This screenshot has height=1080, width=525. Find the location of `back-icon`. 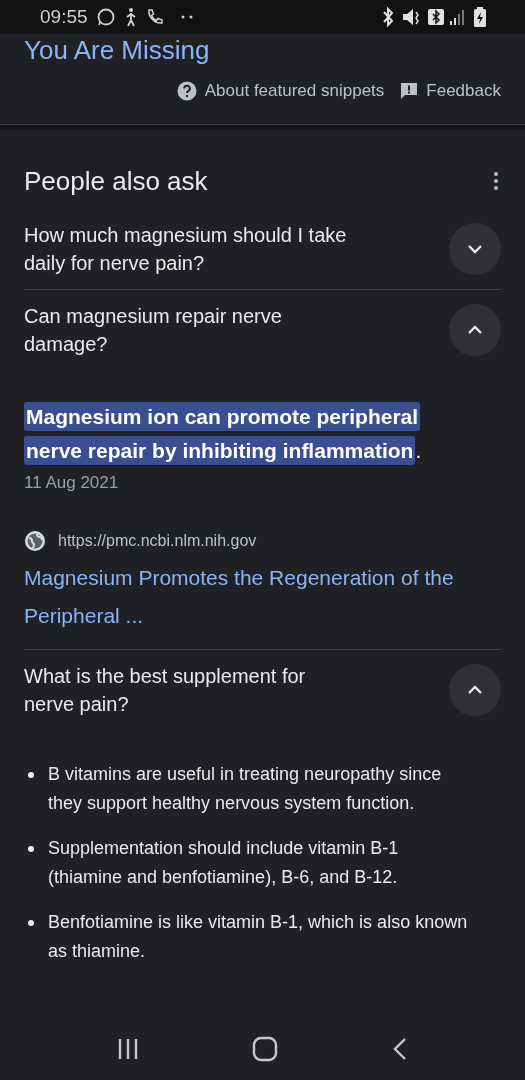

back-icon is located at coordinates (400, 1049).